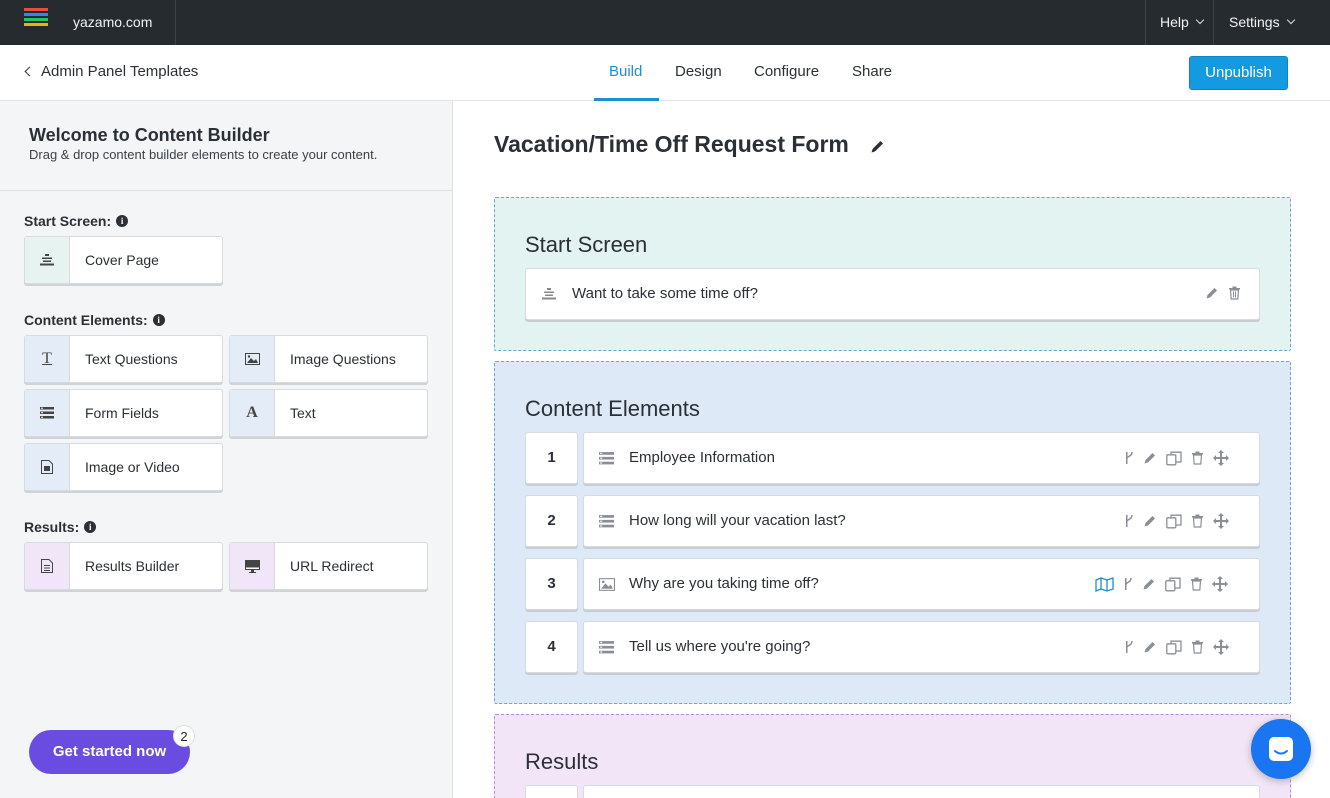 This screenshot has width=1330, height=798. What do you see at coordinates (112, 22) in the screenshot?
I see `site-name: yazamo.com` at bounding box center [112, 22].